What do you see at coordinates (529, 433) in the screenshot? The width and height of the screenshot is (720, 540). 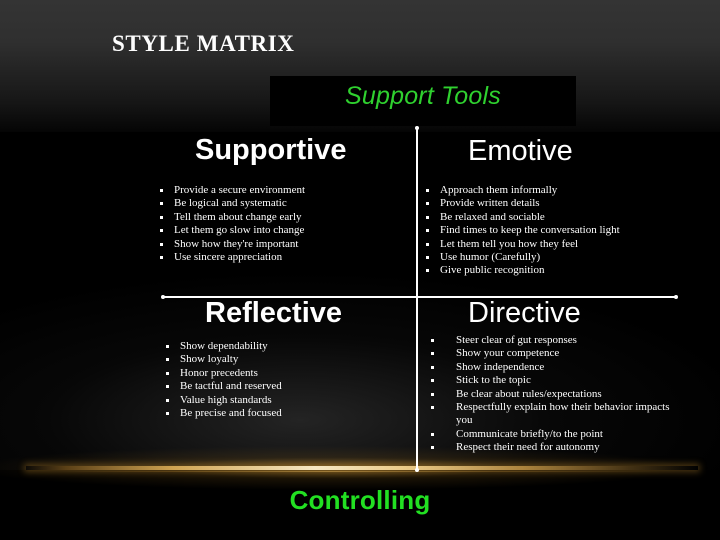 I see `list-item-text: Communicate briefly/to the point` at bounding box center [529, 433].